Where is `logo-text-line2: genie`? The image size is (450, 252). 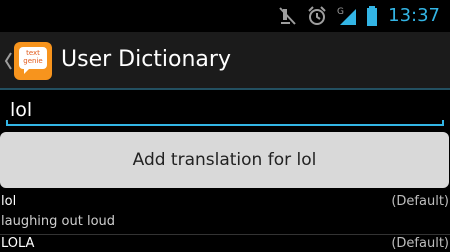
logo-text-line2: genie is located at coordinates (33, 61).